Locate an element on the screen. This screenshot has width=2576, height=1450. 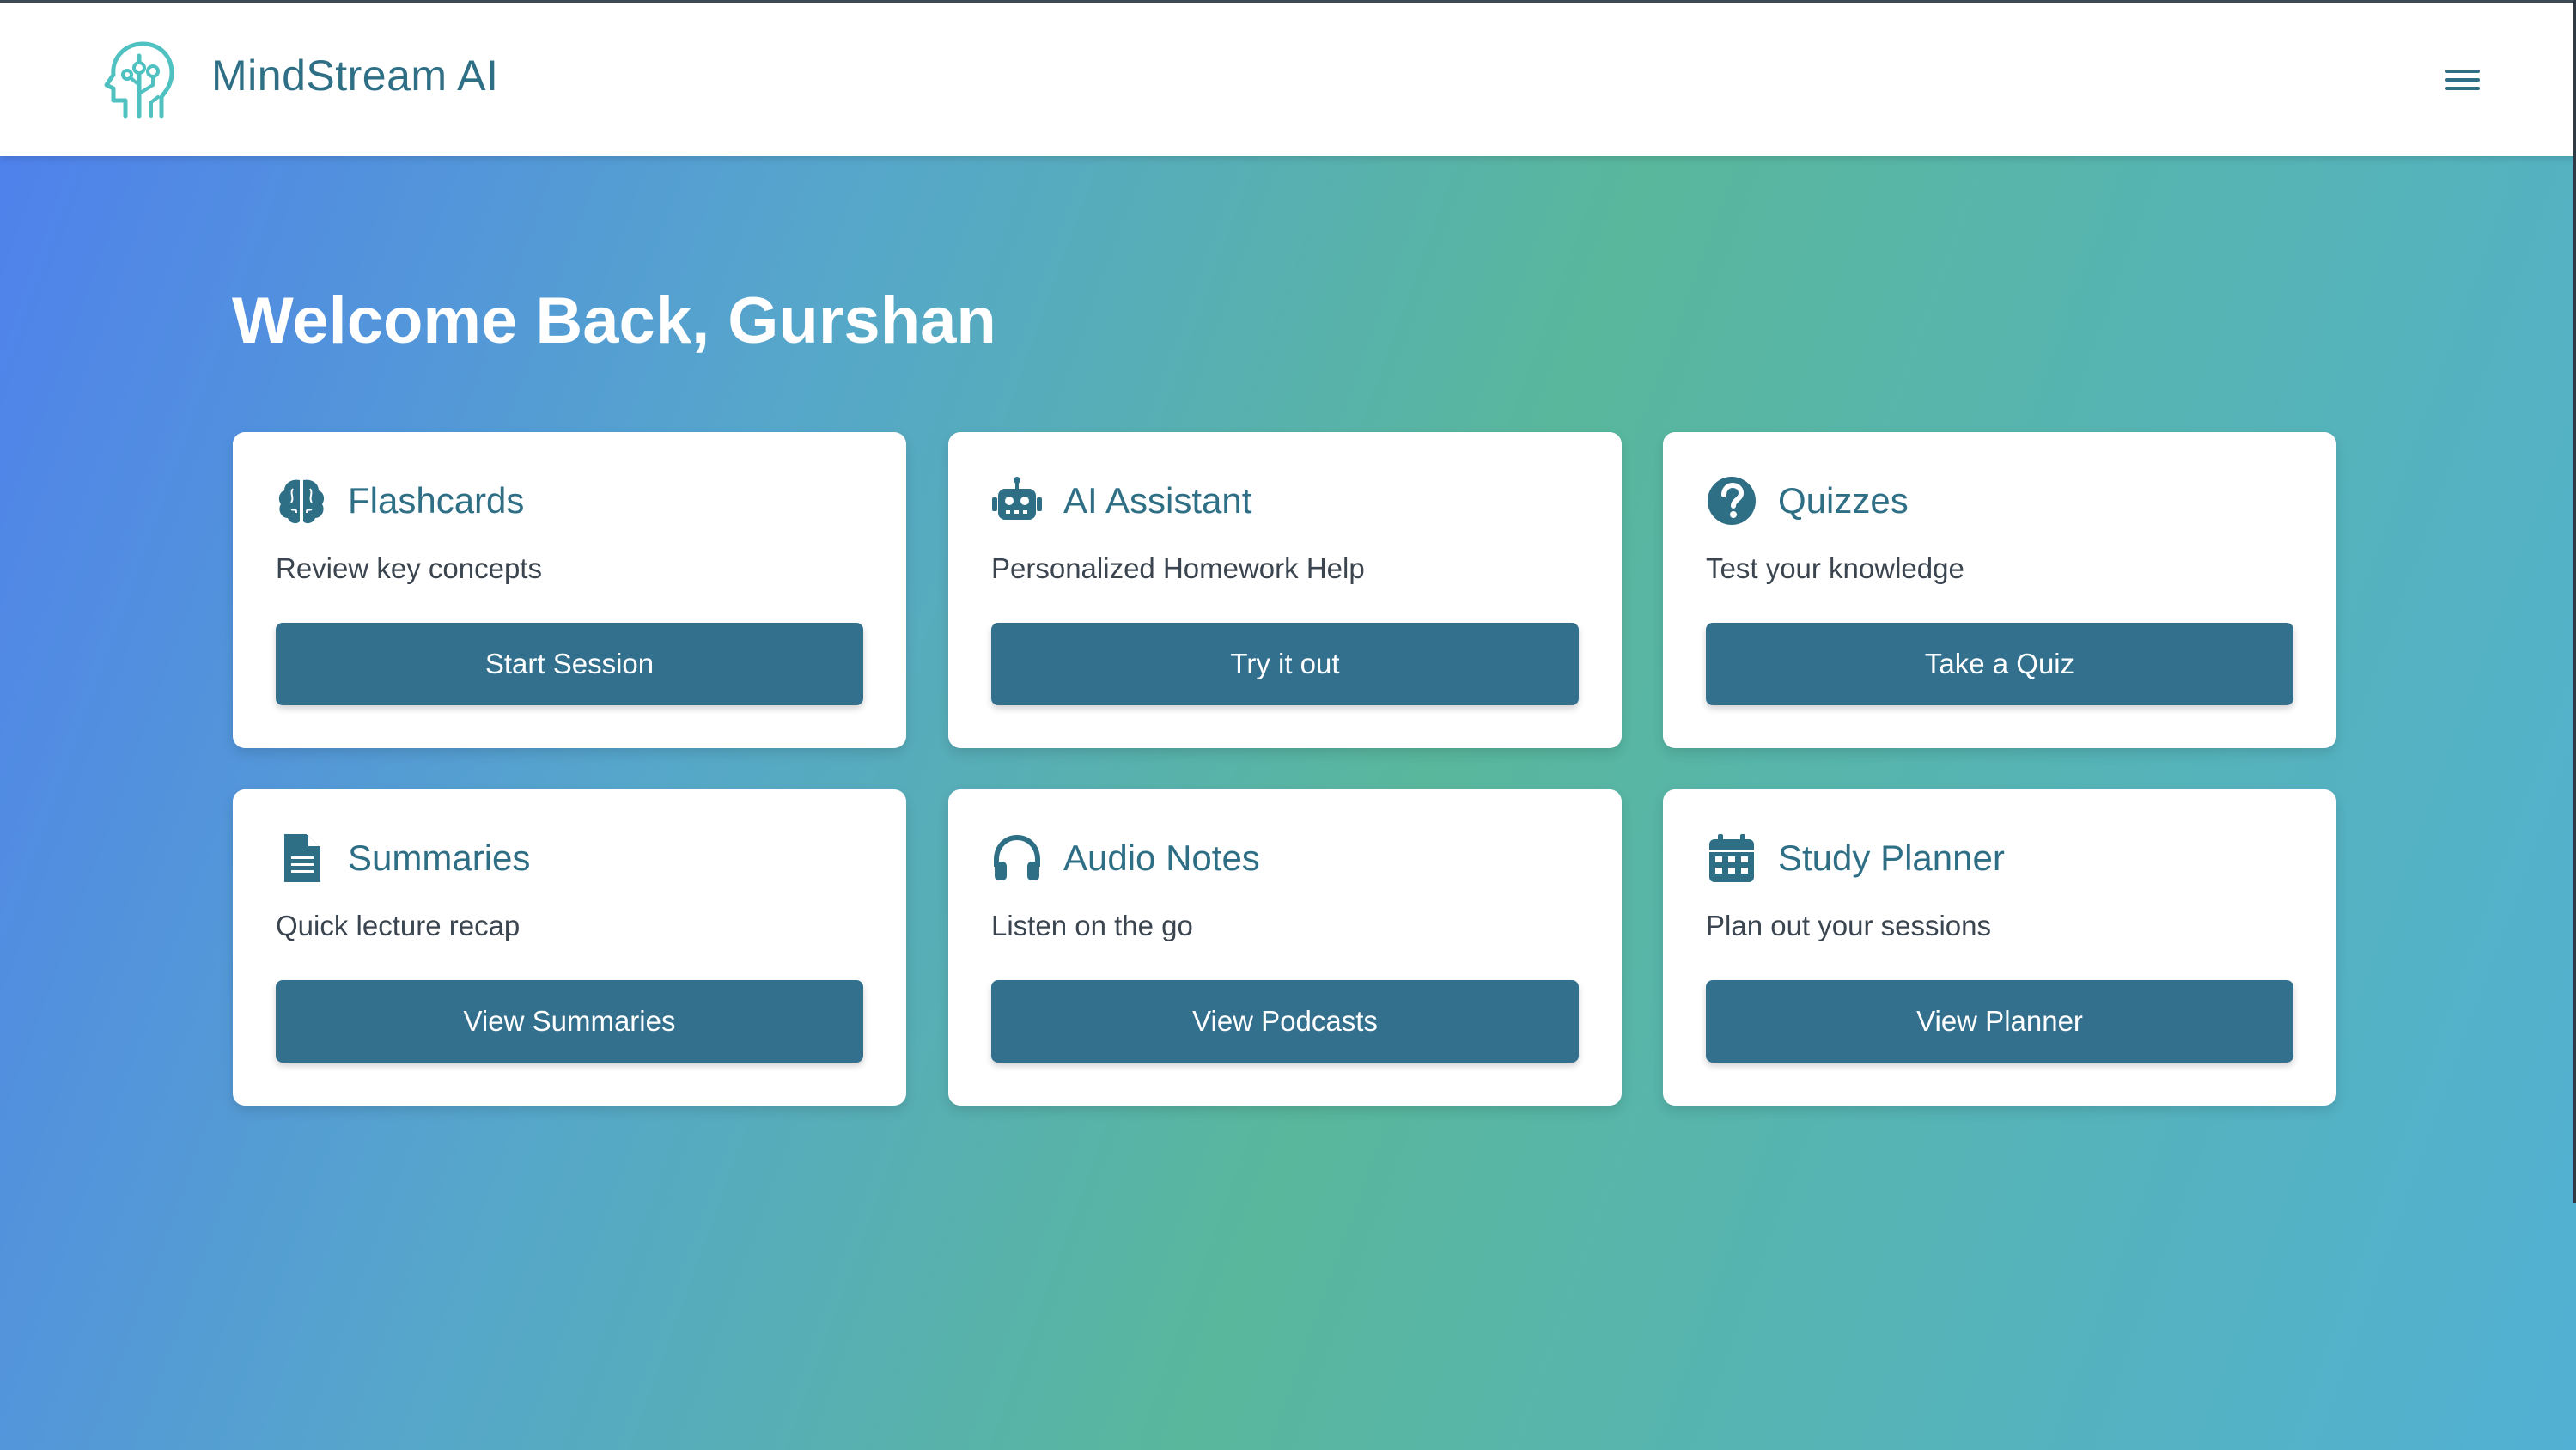
headphones-icon is located at coordinates (1017, 857).